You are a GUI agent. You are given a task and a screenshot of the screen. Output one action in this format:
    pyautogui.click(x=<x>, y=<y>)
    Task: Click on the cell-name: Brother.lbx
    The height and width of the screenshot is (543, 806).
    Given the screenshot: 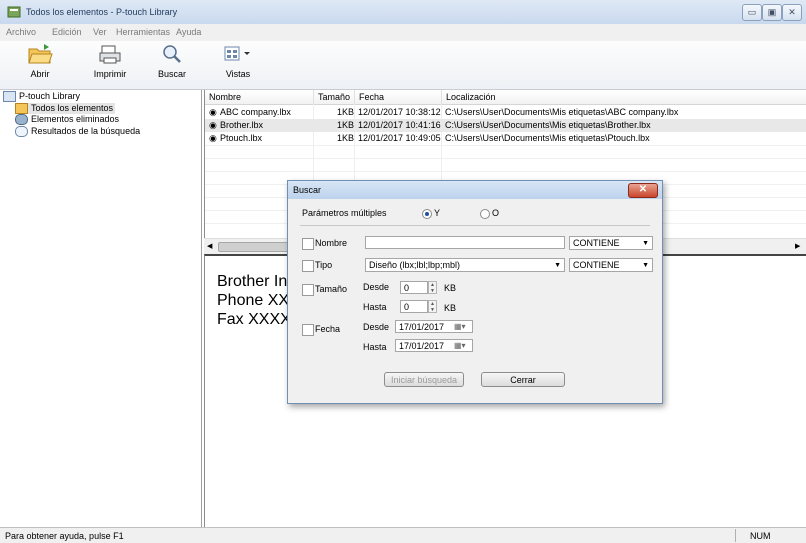 What is the action you would take?
    pyautogui.click(x=242, y=125)
    